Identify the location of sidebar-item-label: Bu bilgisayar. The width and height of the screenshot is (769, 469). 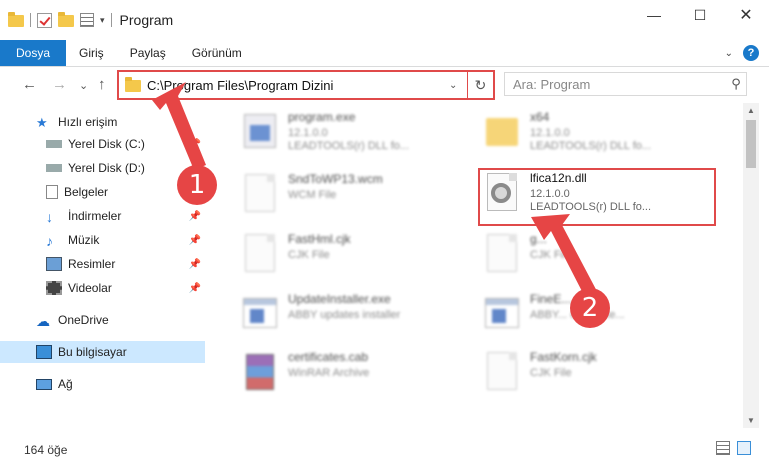
(92, 352).